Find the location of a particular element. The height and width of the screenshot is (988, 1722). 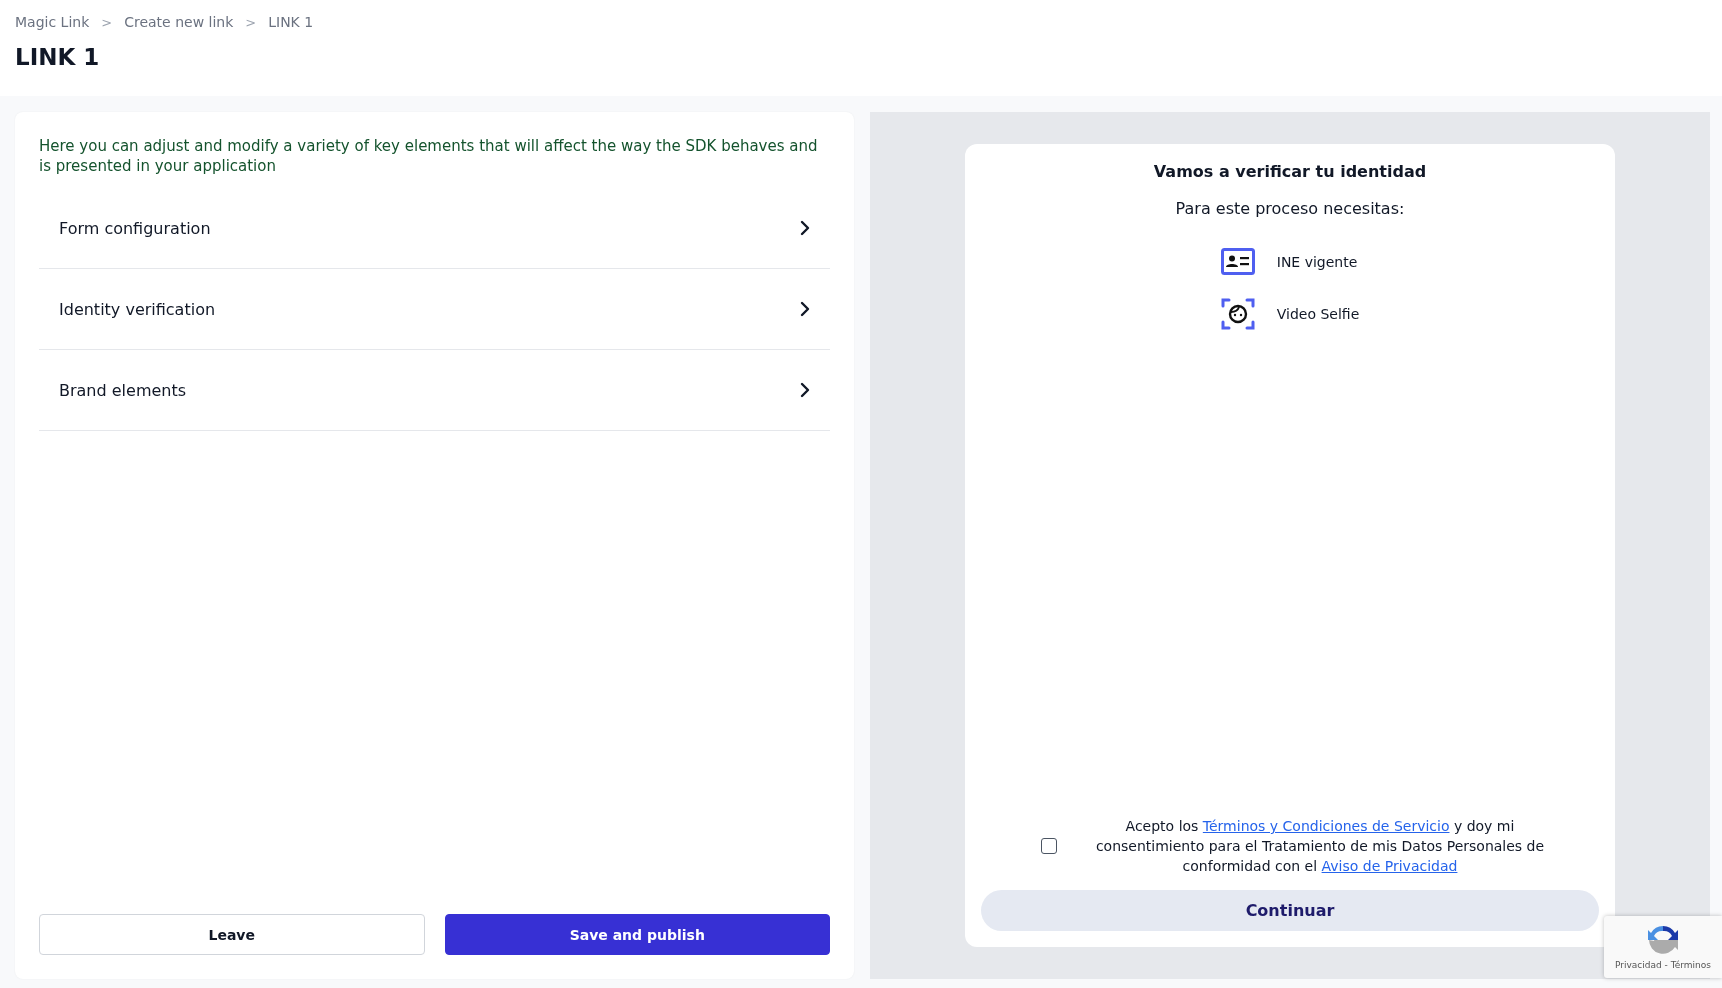

consent-text: Acepto los Términos y Condiciones de Servicio y doy mi consentimiento para el Tratamiento de mis Datos Personales de conformidad con el Aviso de Privacidad is located at coordinates (1320, 846).